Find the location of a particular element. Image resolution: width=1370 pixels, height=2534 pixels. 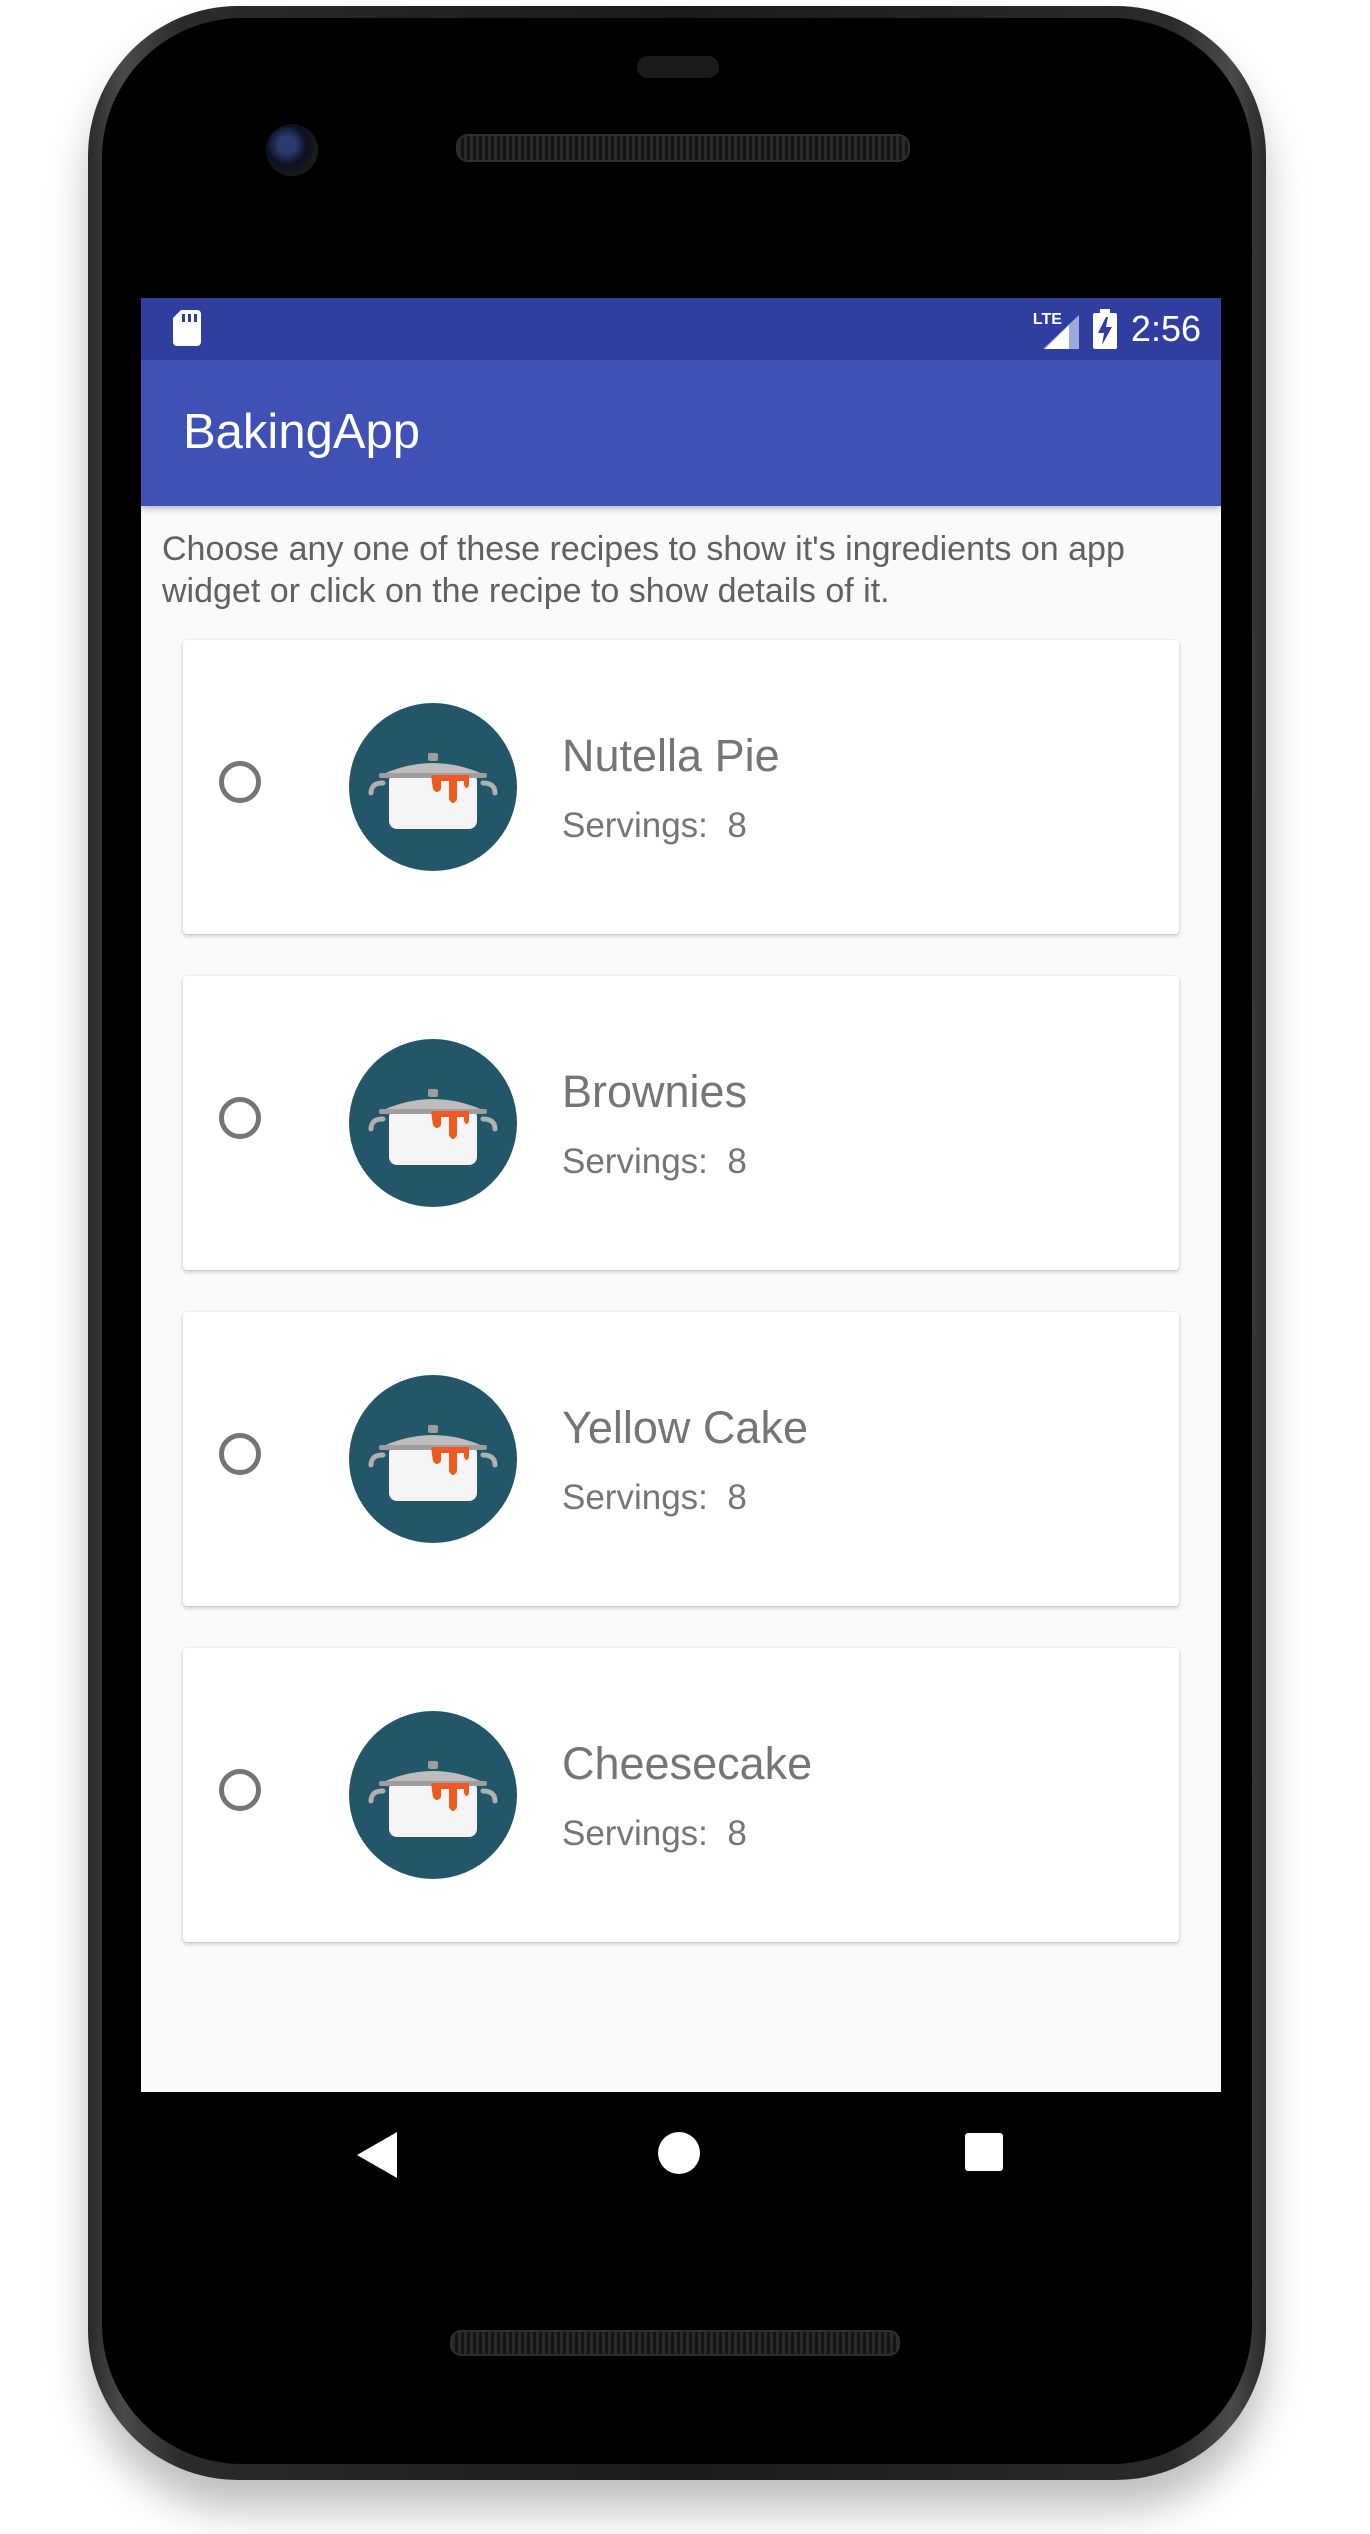

recipe-card: Nutella Pie Servings: 8 is located at coordinates (681, 787).